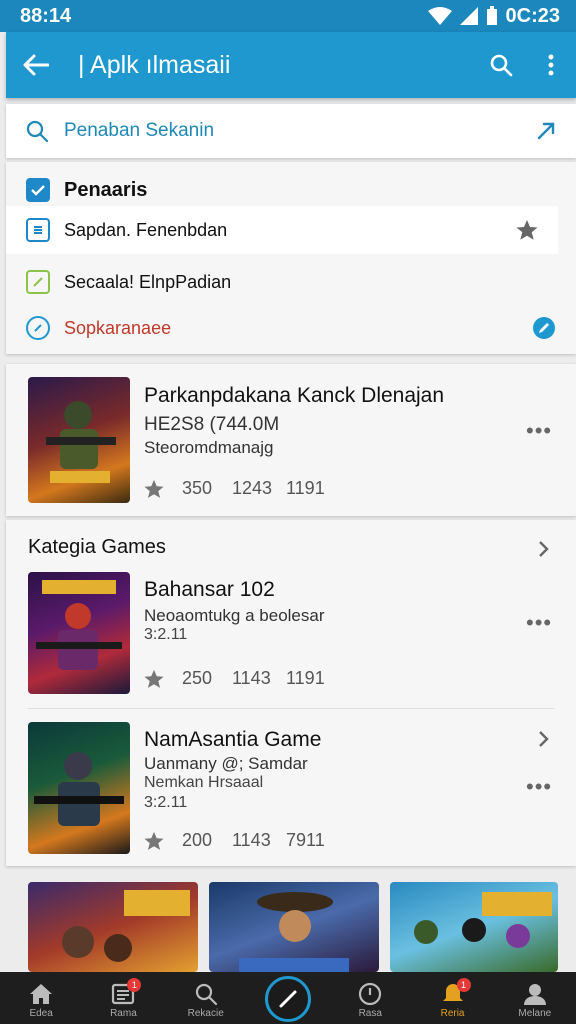 The image size is (576, 1024). Describe the element at coordinates (439, 16) in the screenshot. I see `wifi-icon` at that location.